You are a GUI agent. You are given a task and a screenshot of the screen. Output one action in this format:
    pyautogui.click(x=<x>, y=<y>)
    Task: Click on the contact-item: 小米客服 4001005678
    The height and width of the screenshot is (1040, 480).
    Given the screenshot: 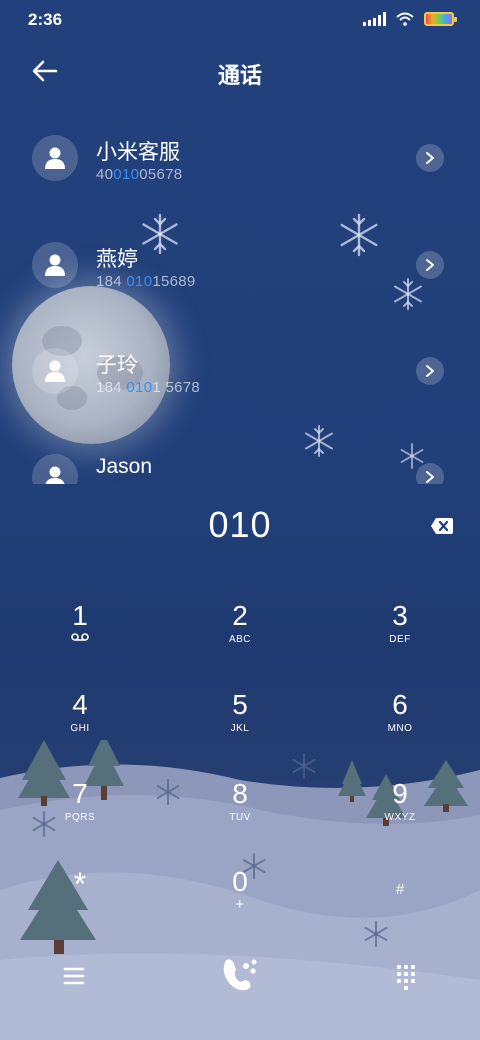 What is the action you would take?
    pyautogui.click(x=240, y=158)
    